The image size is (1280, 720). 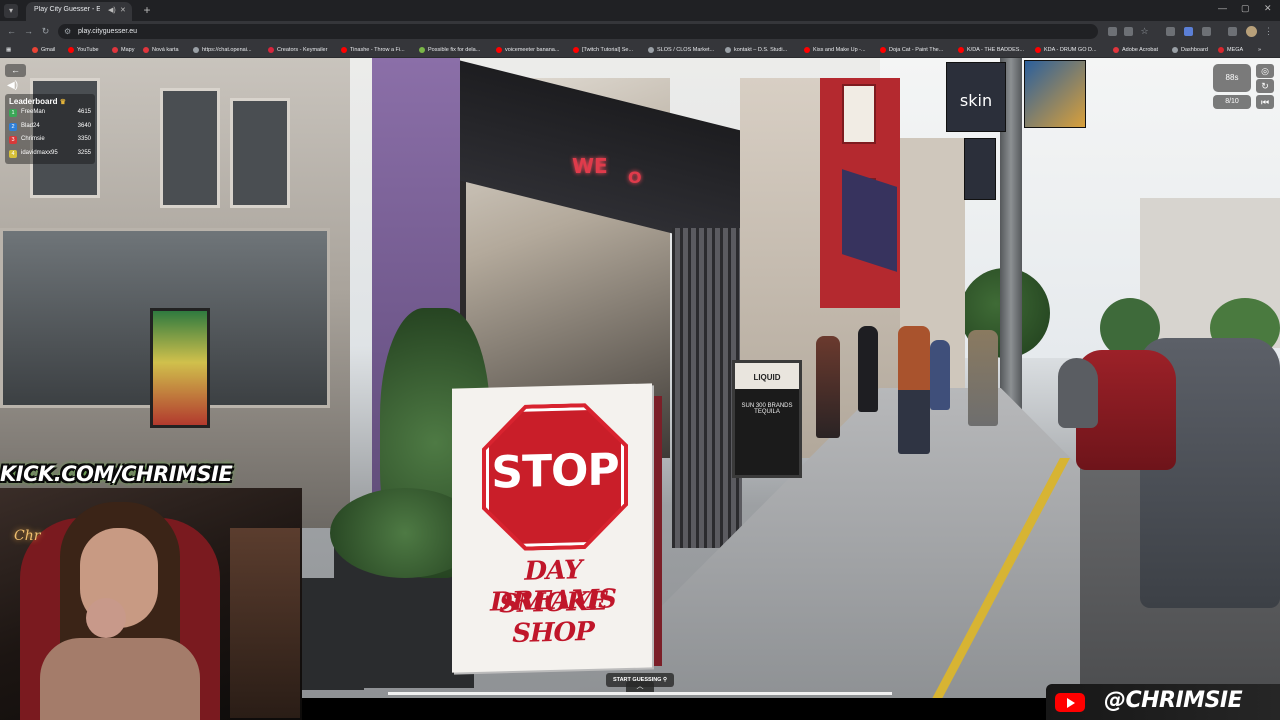 I want to click on planter, so click(x=332, y=634).